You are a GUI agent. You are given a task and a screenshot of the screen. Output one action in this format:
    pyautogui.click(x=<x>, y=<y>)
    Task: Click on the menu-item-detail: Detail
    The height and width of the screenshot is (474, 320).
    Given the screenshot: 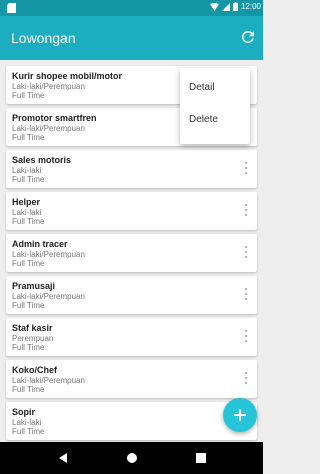 What is the action you would take?
    pyautogui.click(x=202, y=87)
    